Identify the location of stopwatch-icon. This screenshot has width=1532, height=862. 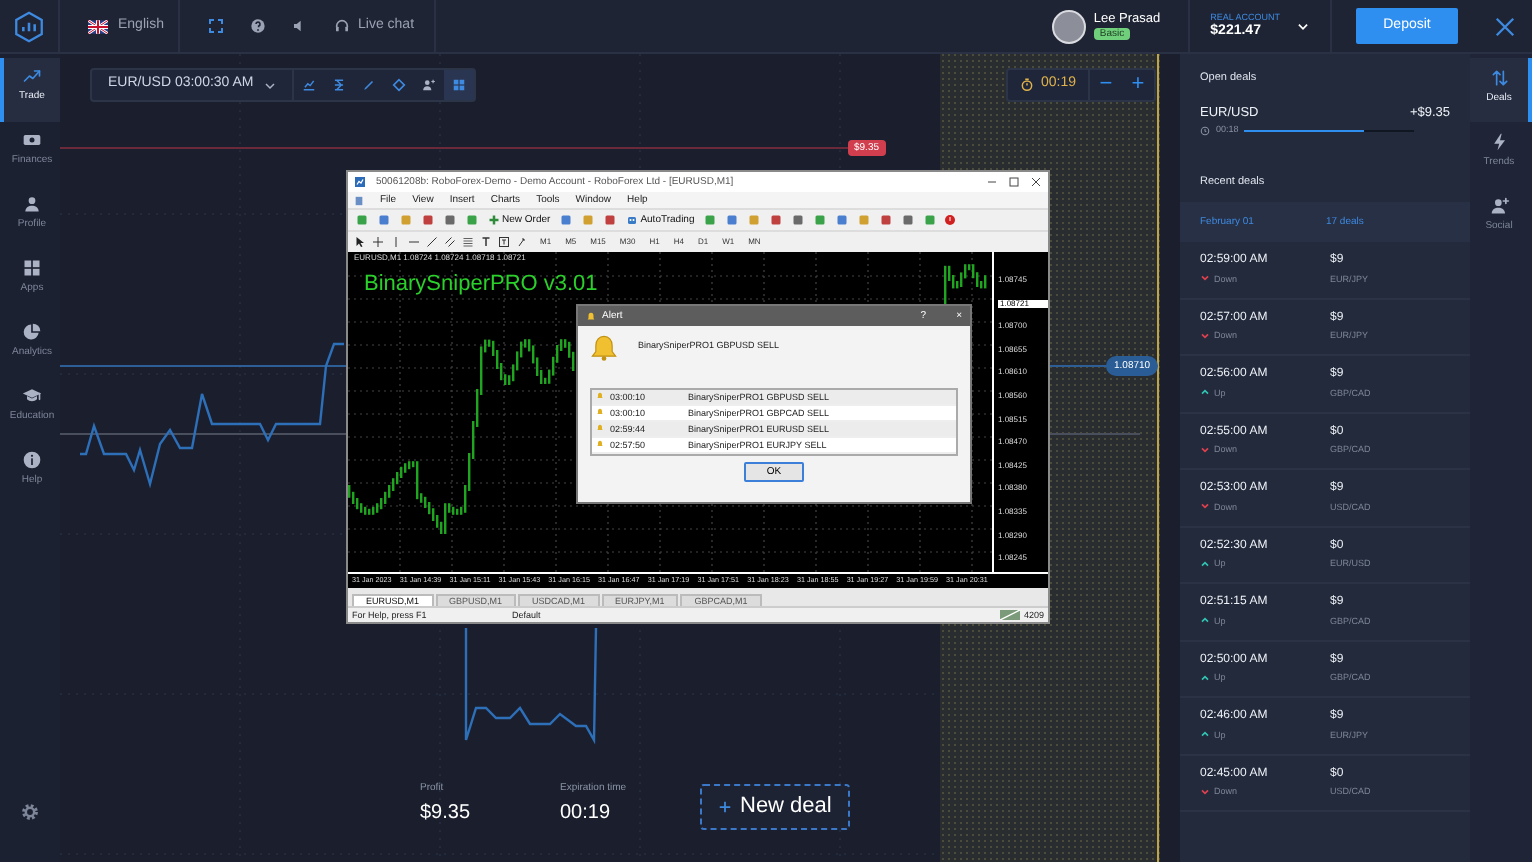
(1027, 85).